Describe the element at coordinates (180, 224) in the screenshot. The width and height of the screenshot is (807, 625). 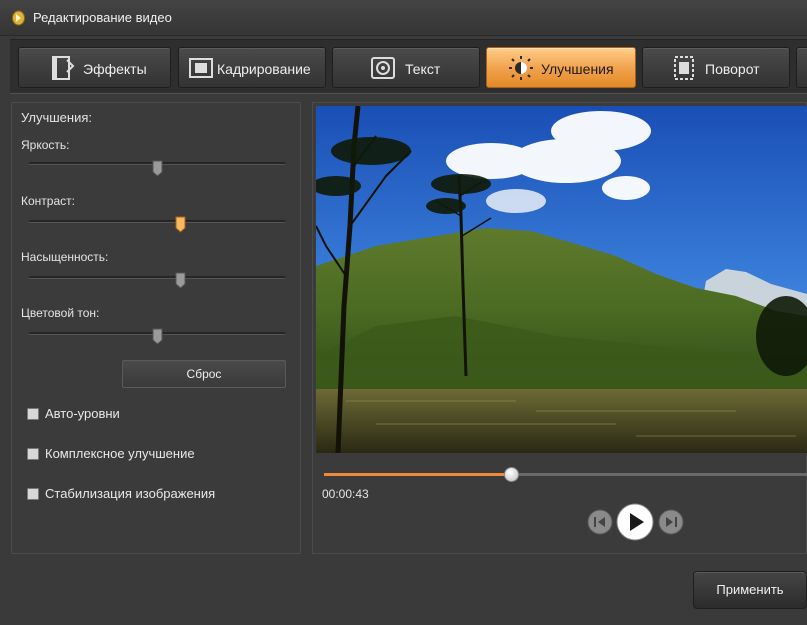
I see `contrast-slider-thumb` at that location.